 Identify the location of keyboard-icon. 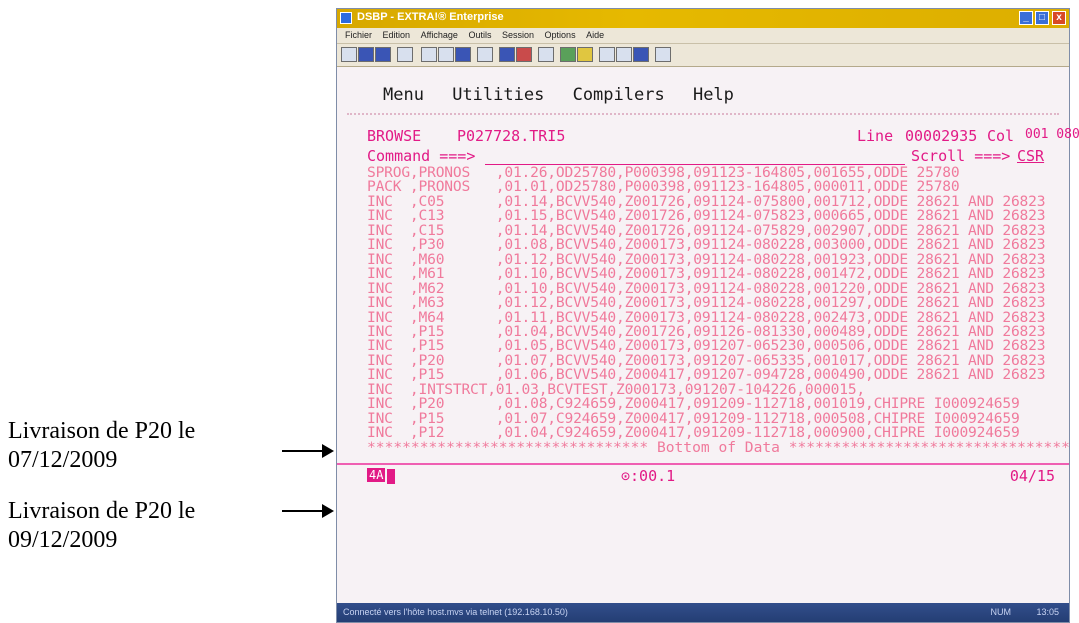
(485, 54).